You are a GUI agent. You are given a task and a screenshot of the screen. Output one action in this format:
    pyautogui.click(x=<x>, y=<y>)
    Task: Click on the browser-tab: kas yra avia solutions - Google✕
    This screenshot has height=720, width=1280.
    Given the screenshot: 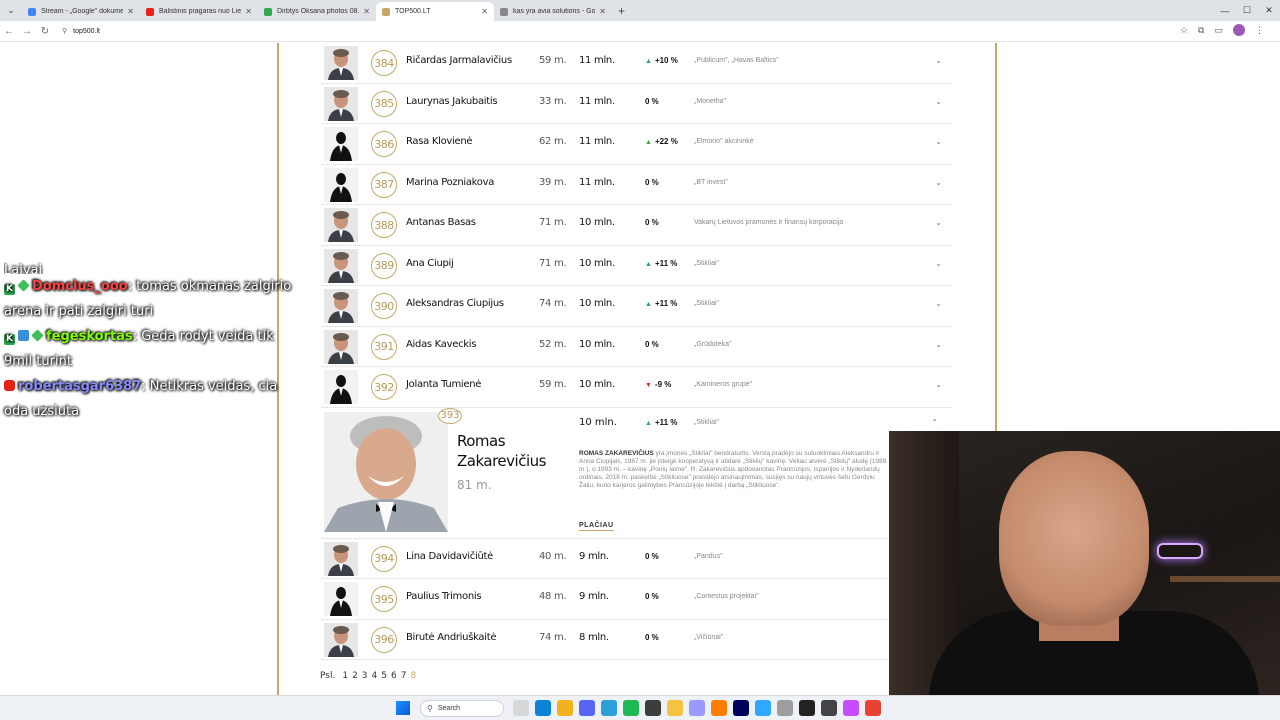 What is the action you would take?
    pyautogui.click(x=553, y=11)
    